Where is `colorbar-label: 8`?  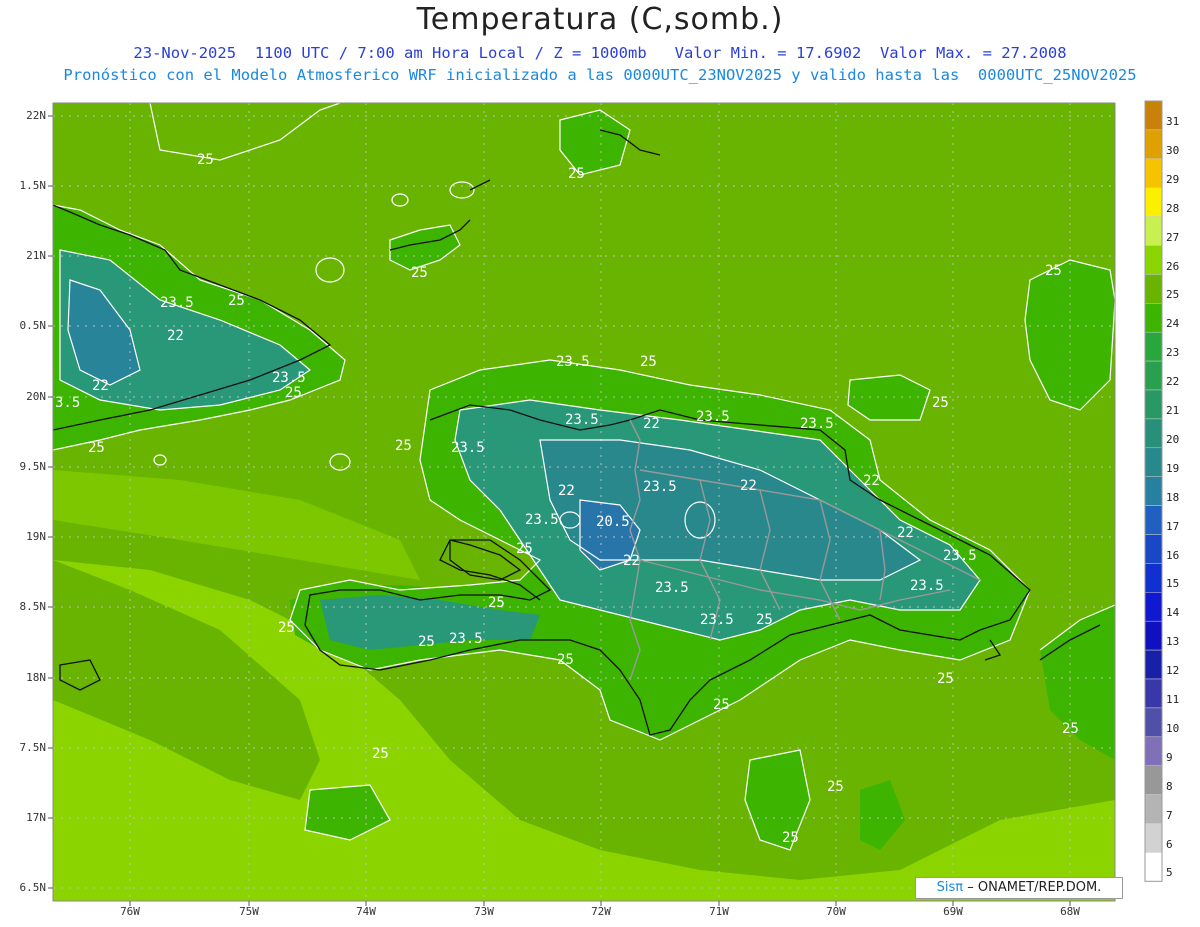 colorbar-label: 8 is located at coordinates (1169, 786).